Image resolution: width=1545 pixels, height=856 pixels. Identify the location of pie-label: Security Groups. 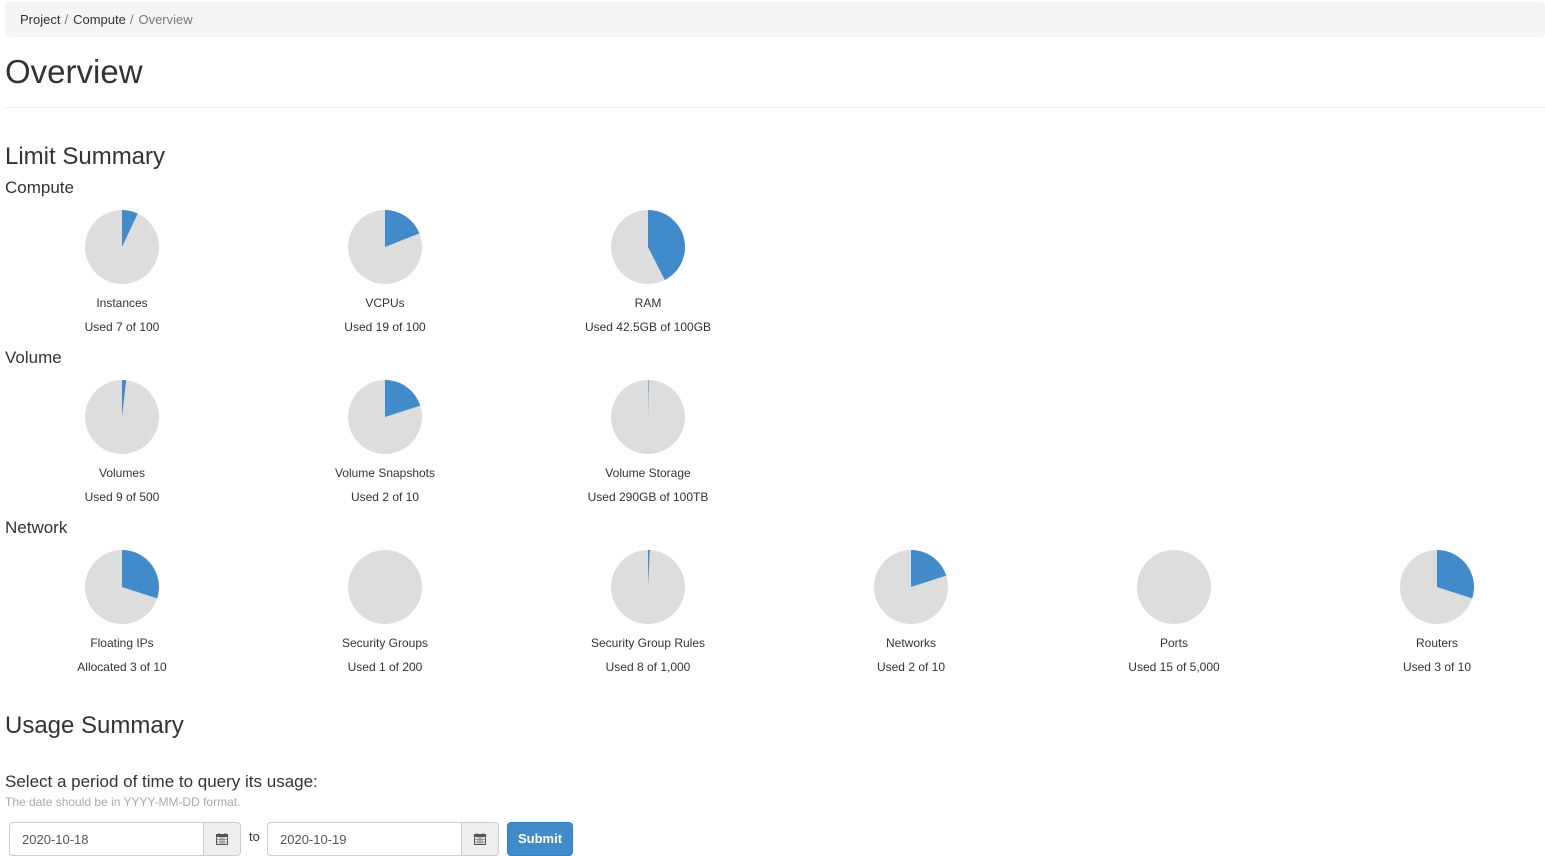
(385, 643).